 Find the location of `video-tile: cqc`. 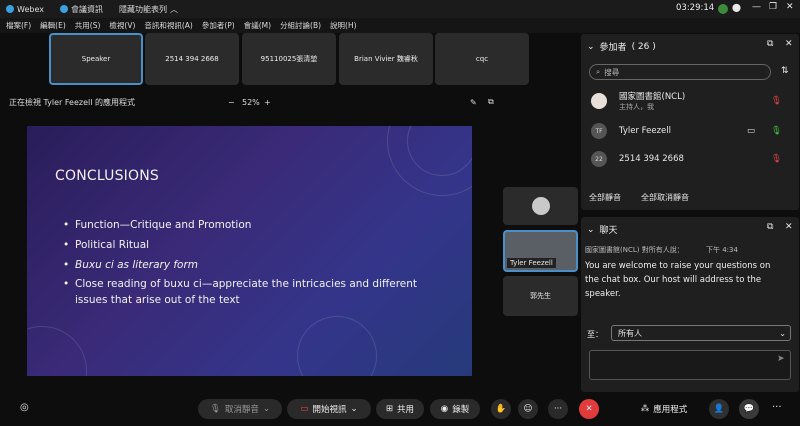

video-tile: cqc is located at coordinates (482, 59).